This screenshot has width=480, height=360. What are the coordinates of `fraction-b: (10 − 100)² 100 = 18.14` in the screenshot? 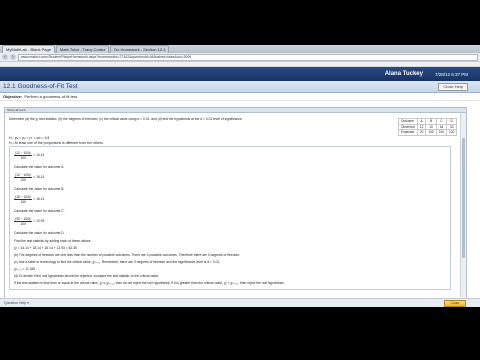 It's located at (29, 177).